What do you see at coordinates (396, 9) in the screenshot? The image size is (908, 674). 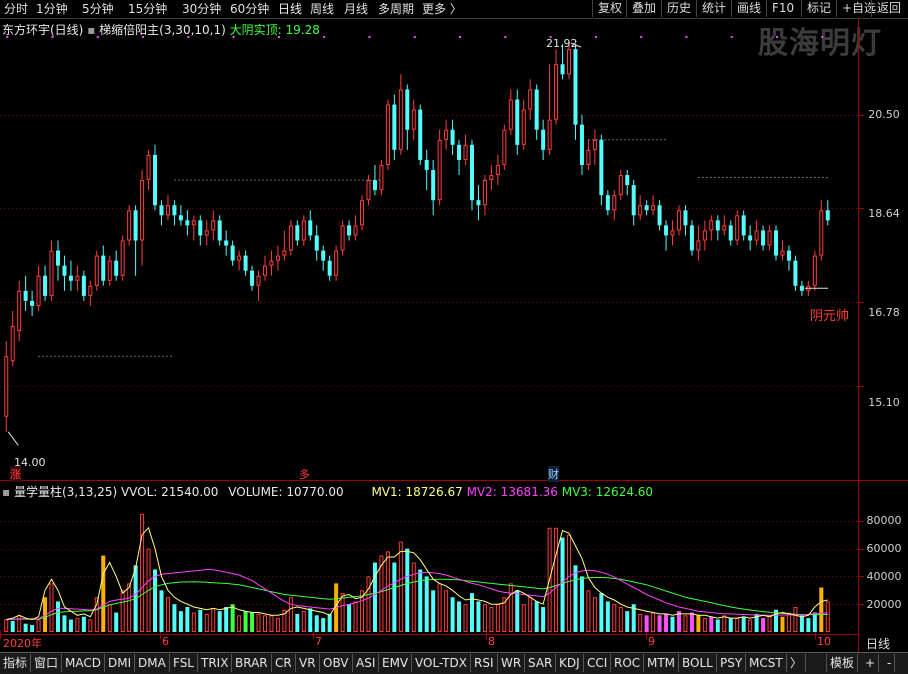 I see `period-multi: 多周期` at bounding box center [396, 9].